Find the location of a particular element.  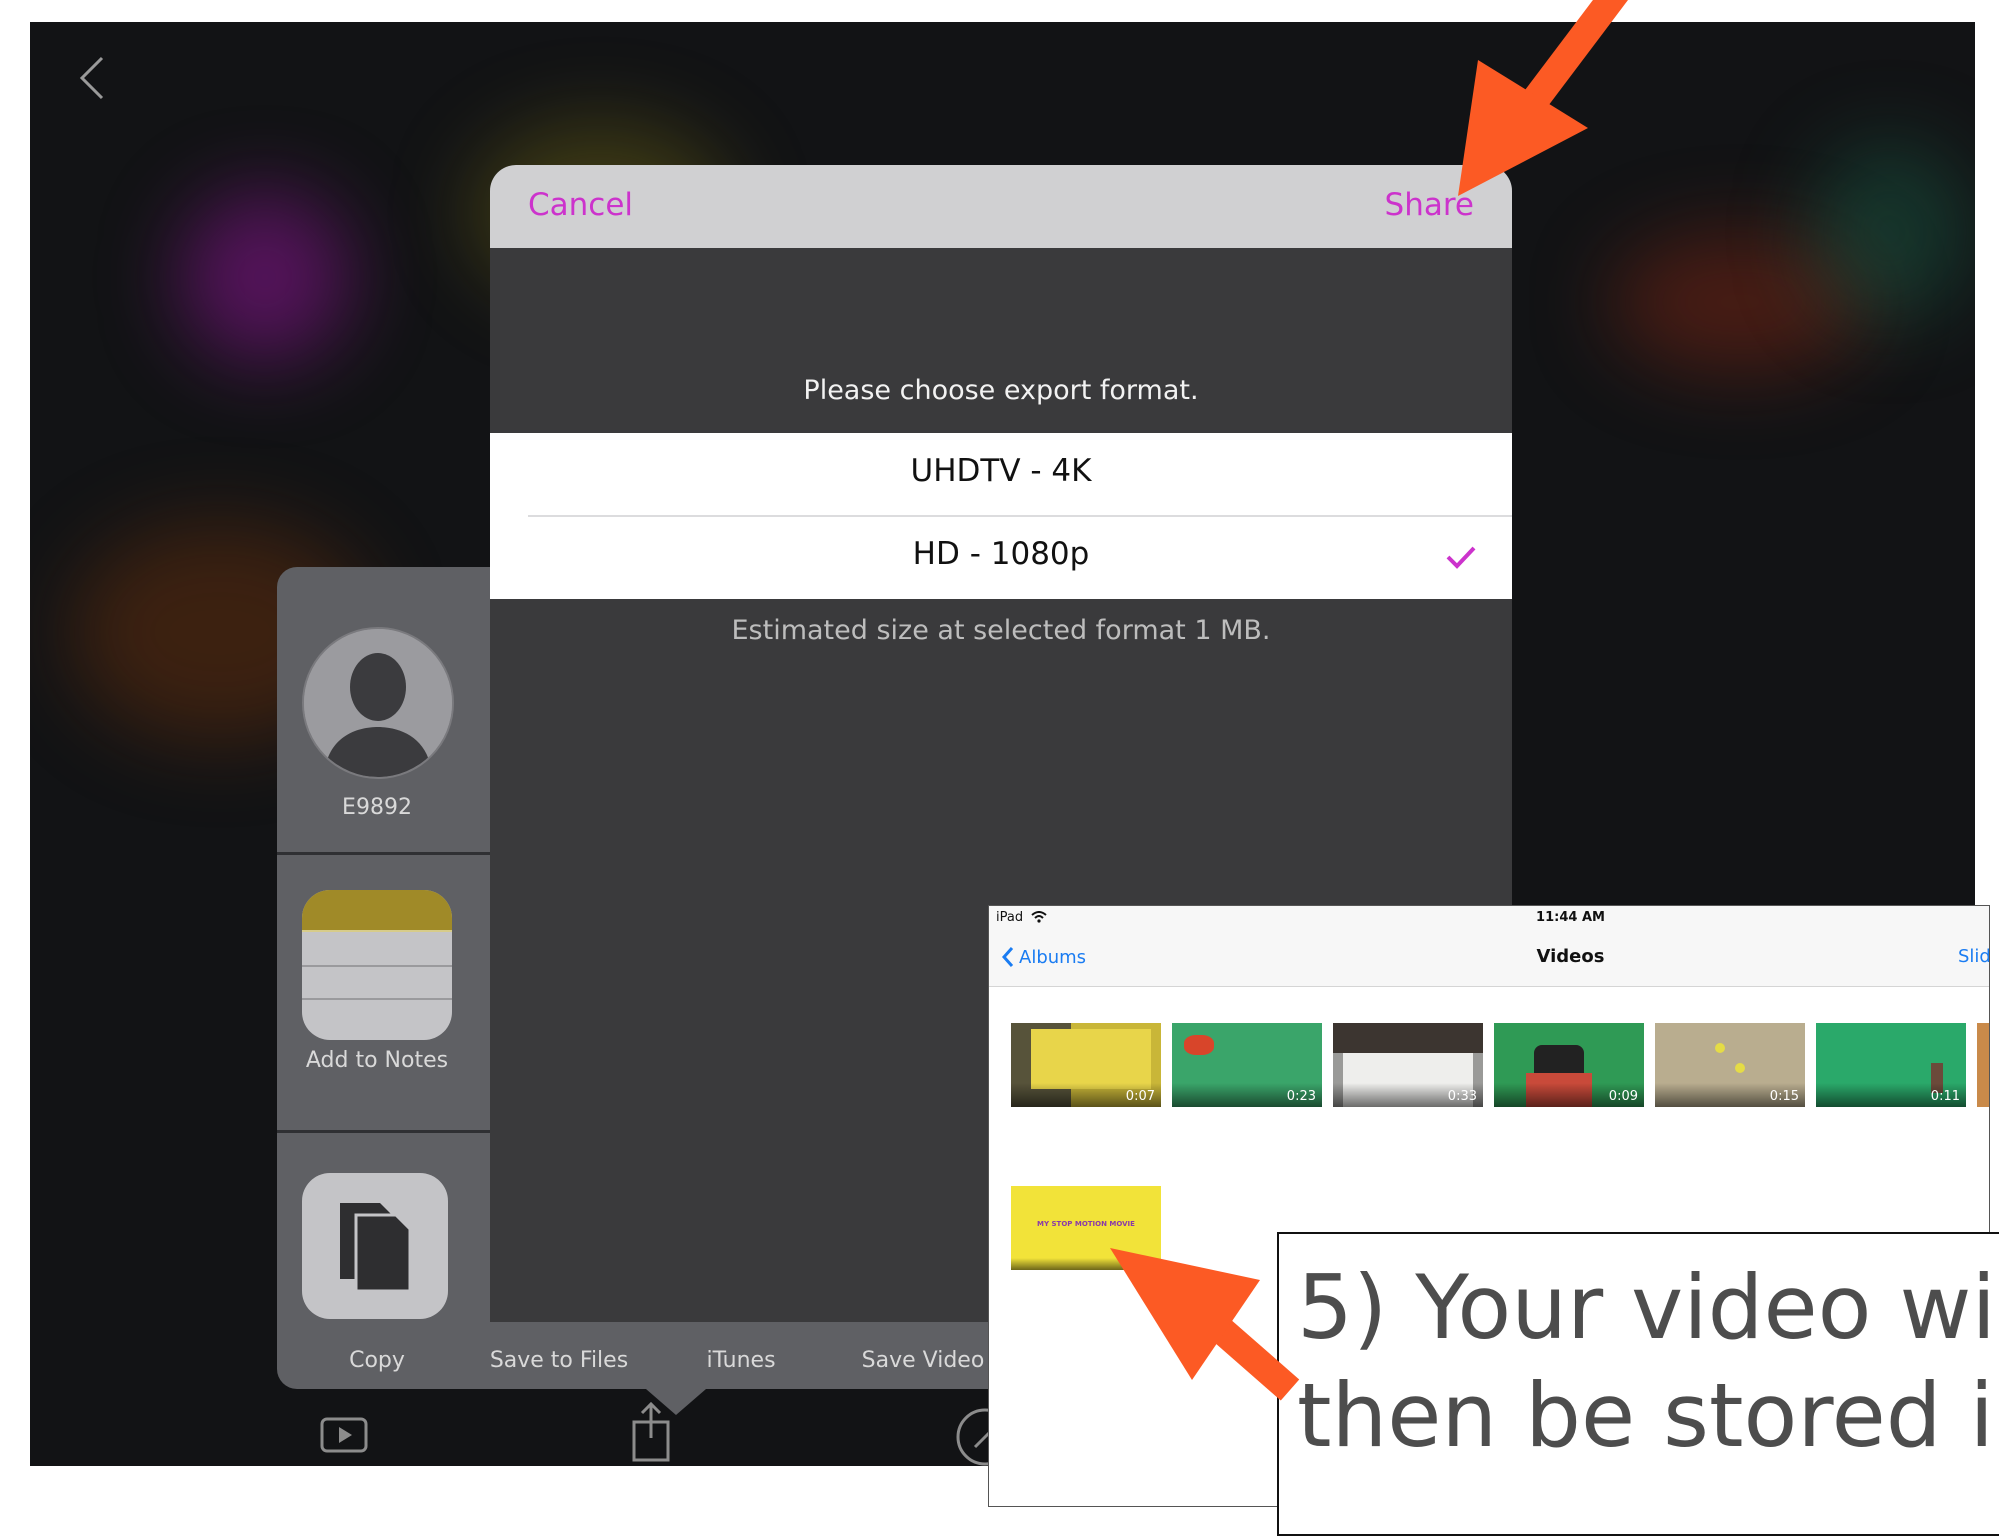

notes-icon is located at coordinates (377, 965).